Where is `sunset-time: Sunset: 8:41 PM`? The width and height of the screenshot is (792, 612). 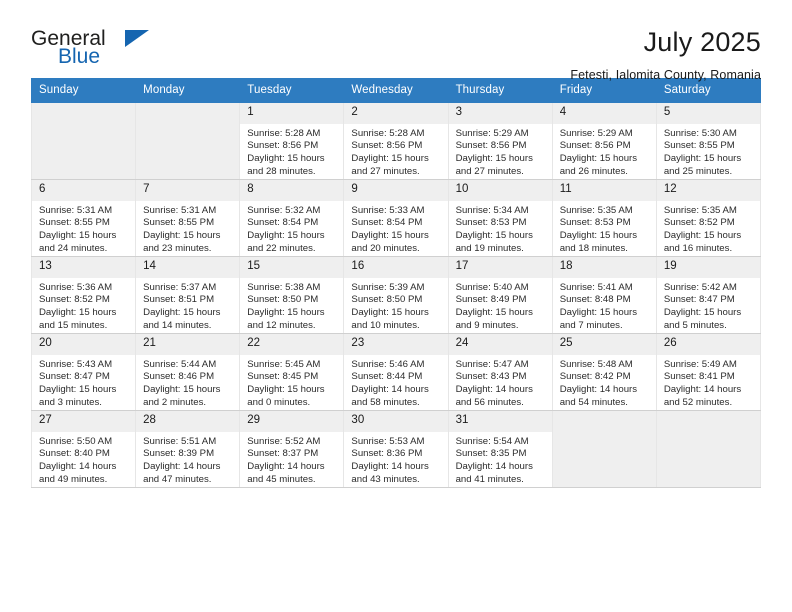
sunset-time: Sunset: 8:41 PM is located at coordinates (699, 377).